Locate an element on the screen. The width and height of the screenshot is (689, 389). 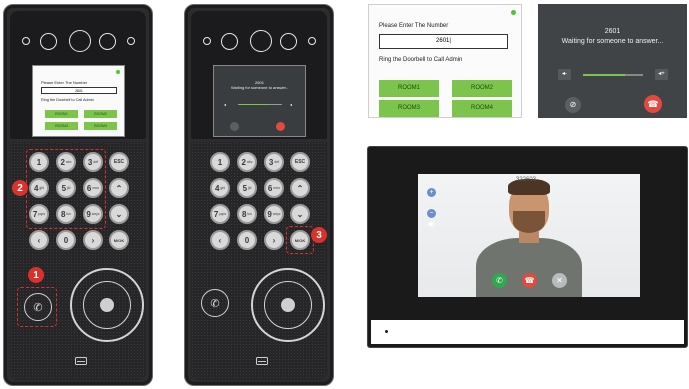
monitor-room-number: 322603 is located at coordinates (526, 180).